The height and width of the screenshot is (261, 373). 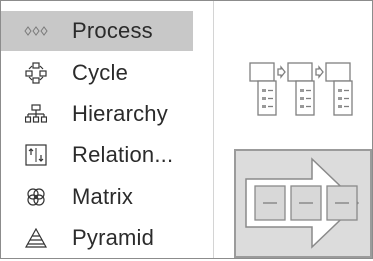 I want to click on category-item-matrix: Matrix, so click(x=97, y=197).